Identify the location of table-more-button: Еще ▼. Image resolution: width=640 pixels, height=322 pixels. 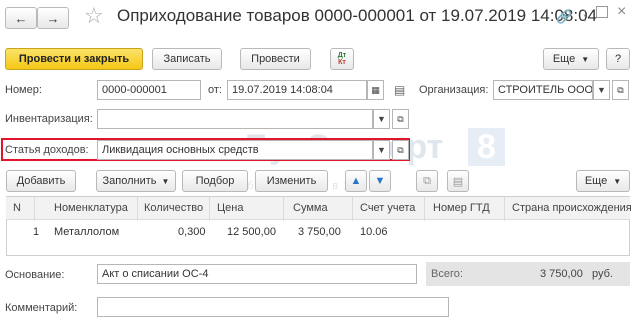
(603, 181).